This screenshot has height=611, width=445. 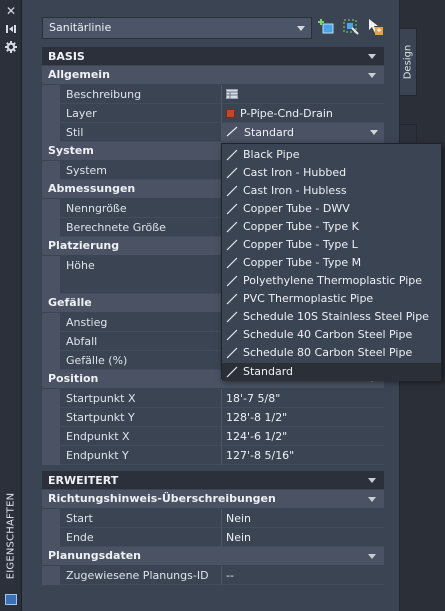 What do you see at coordinates (331, 227) in the screenshot?
I see `style-option: Copper Tube - Type K` at bounding box center [331, 227].